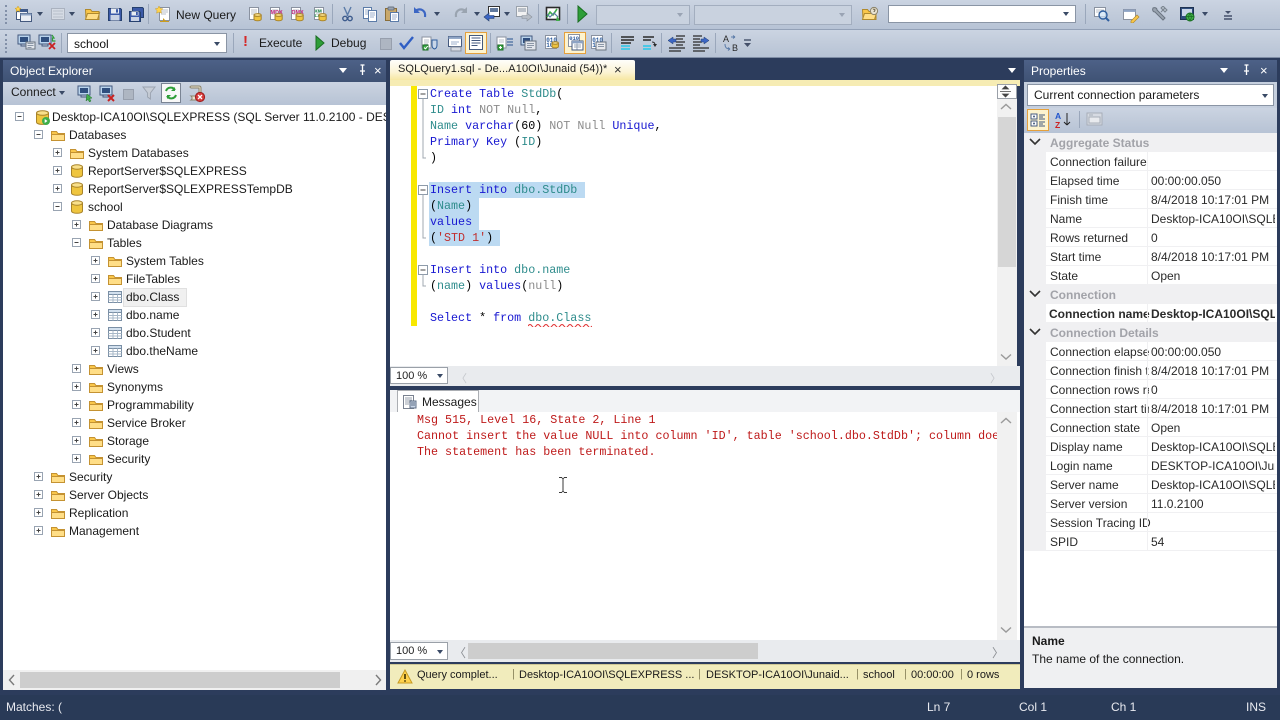 The height and width of the screenshot is (720, 1280). I want to click on svg-text: Z, so click(1057, 124).